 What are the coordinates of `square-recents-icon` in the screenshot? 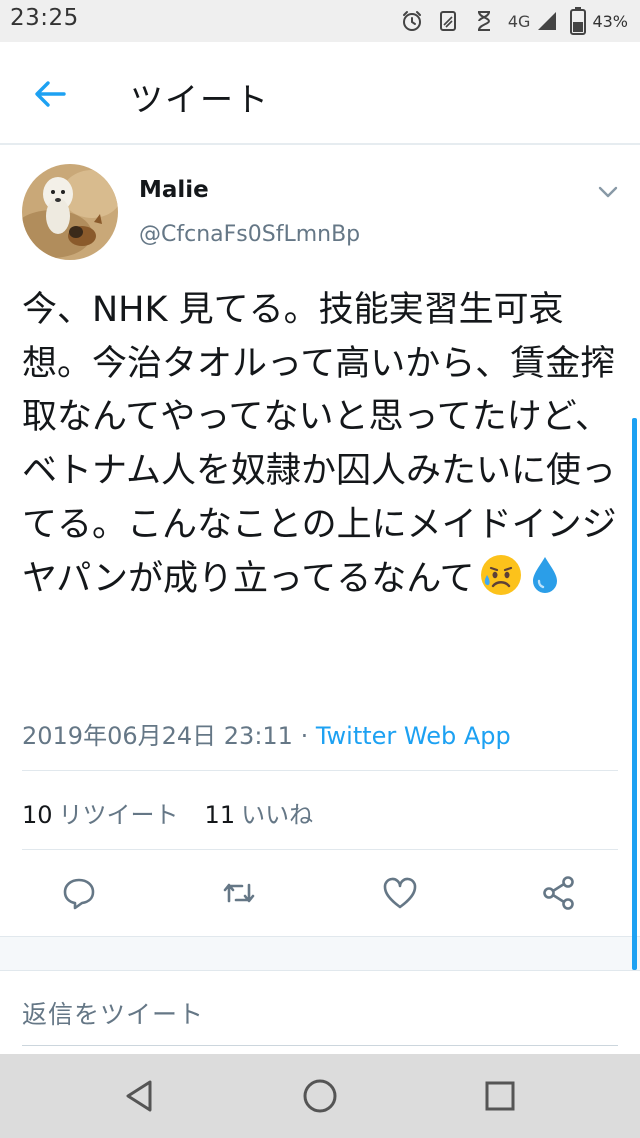 It's located at (500, 1096).